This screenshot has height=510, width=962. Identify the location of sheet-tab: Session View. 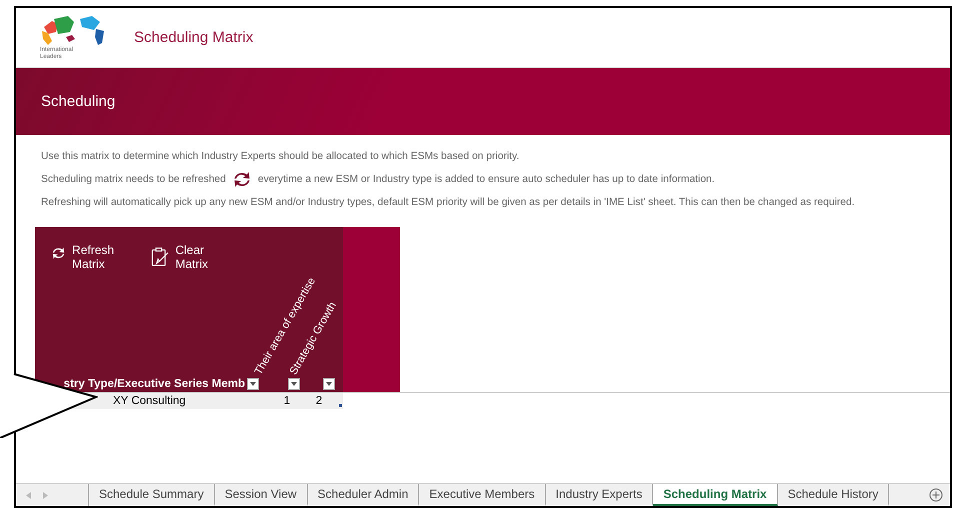
(261, 495).